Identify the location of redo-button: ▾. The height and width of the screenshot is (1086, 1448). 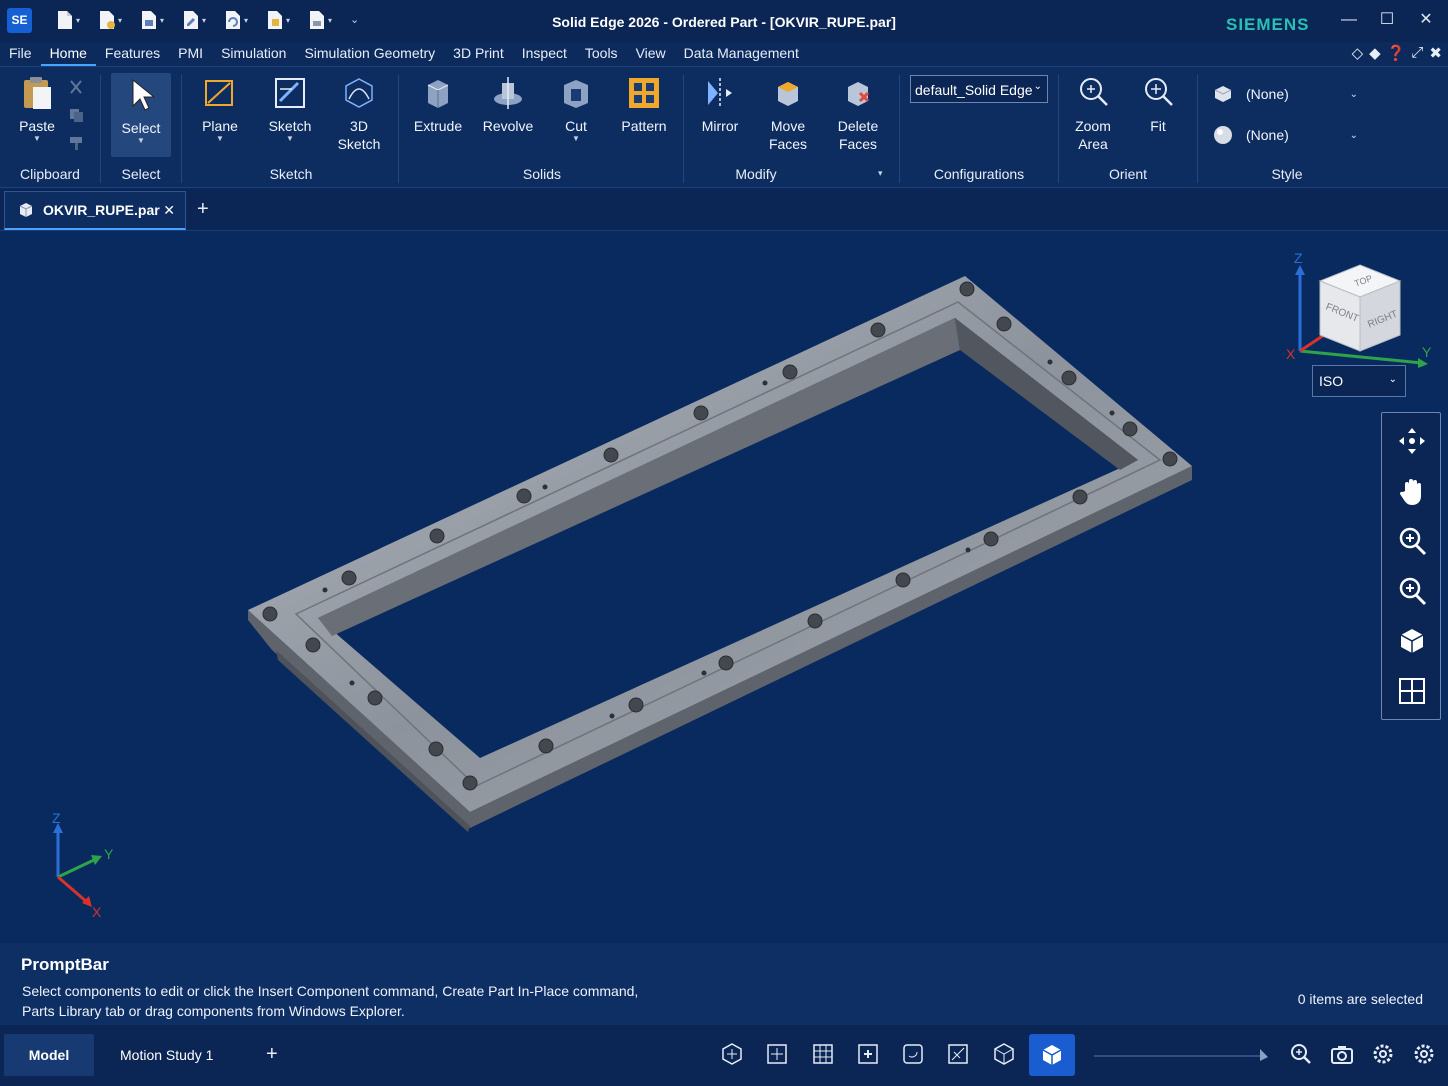
(285, 20).